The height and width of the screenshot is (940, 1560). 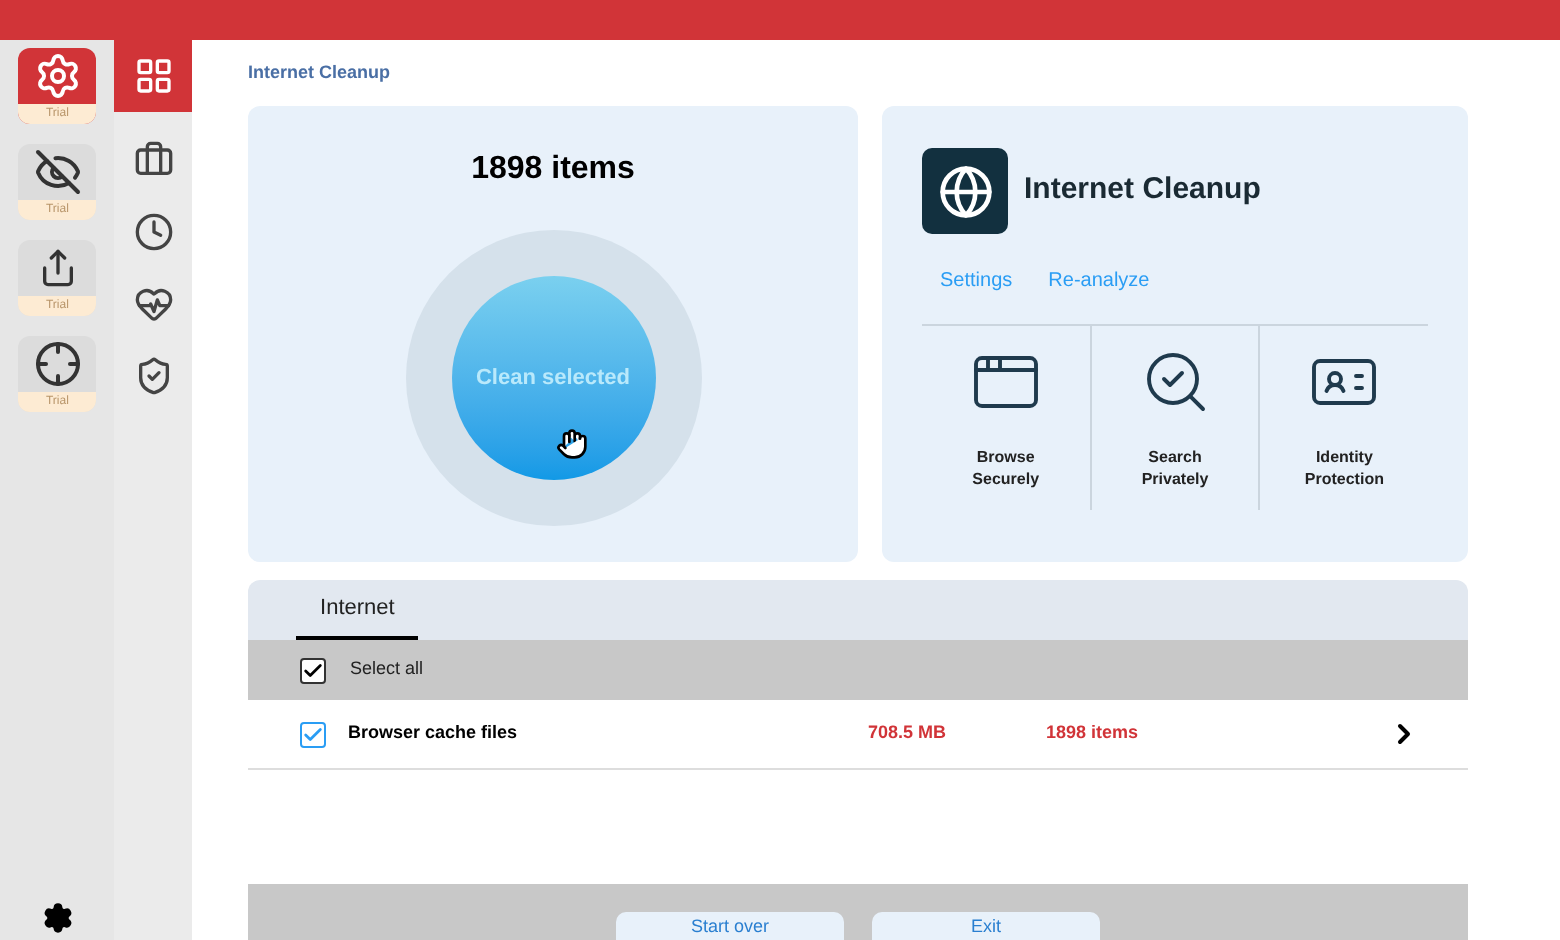 I want to click on gear-icon, so click(x=57, y=76).